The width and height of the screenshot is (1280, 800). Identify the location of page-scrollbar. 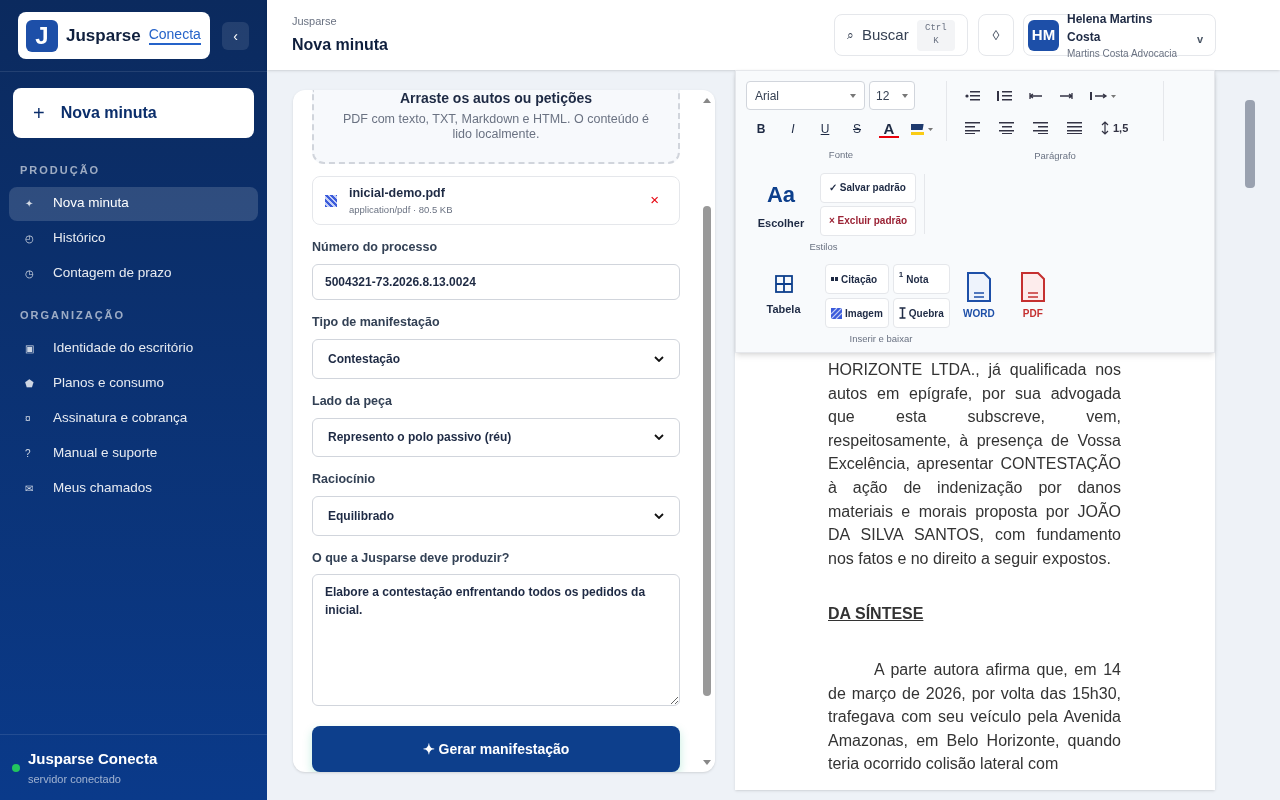
(1250, 144).